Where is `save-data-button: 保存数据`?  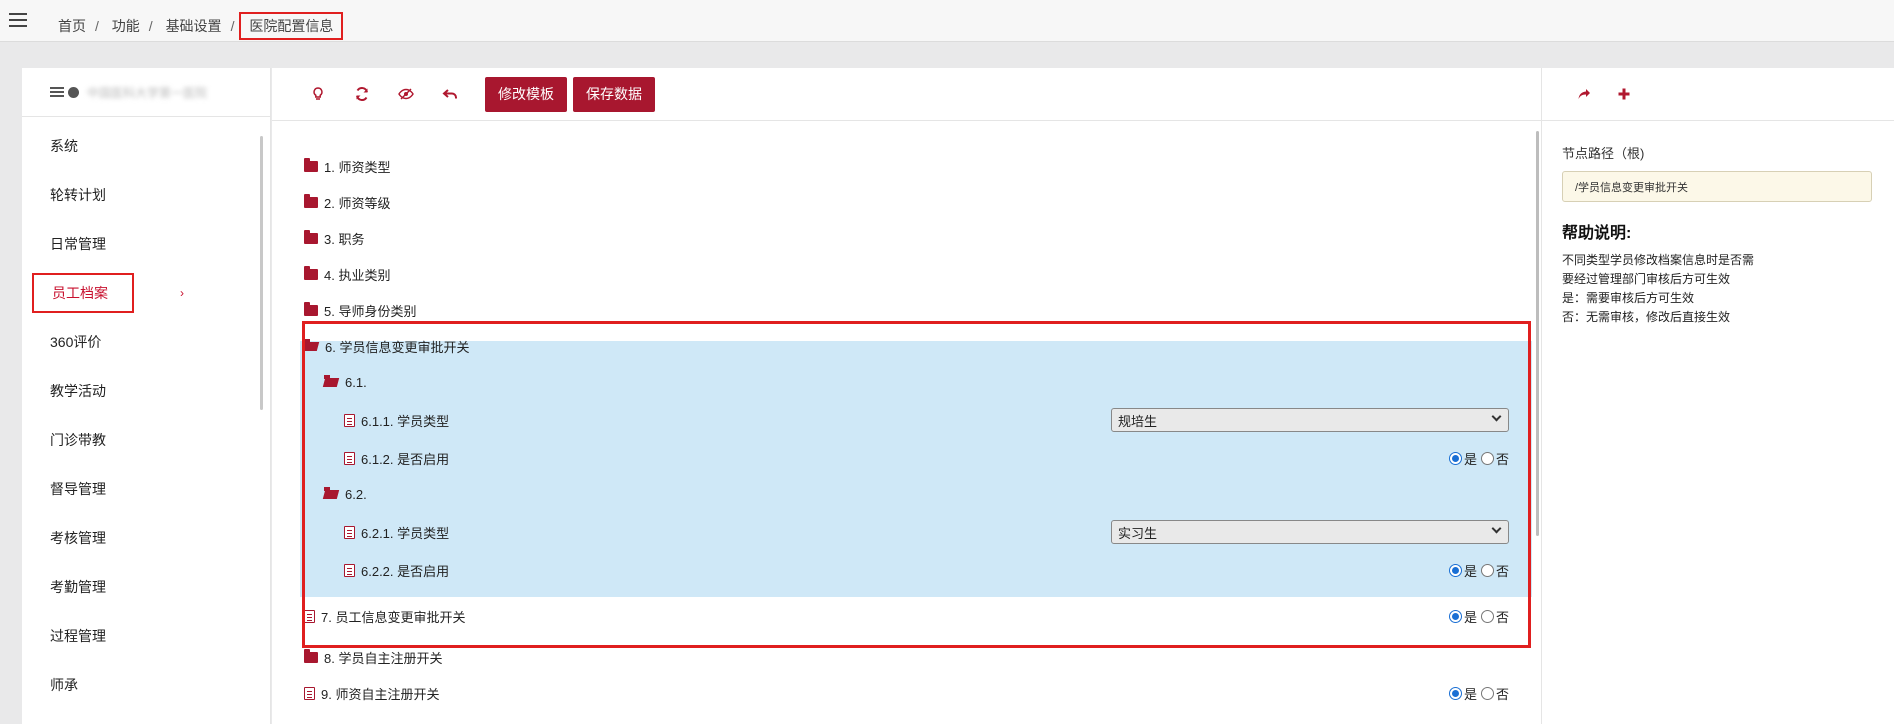 save-data-button: 保存数据 is located at coordinates (614, 94).